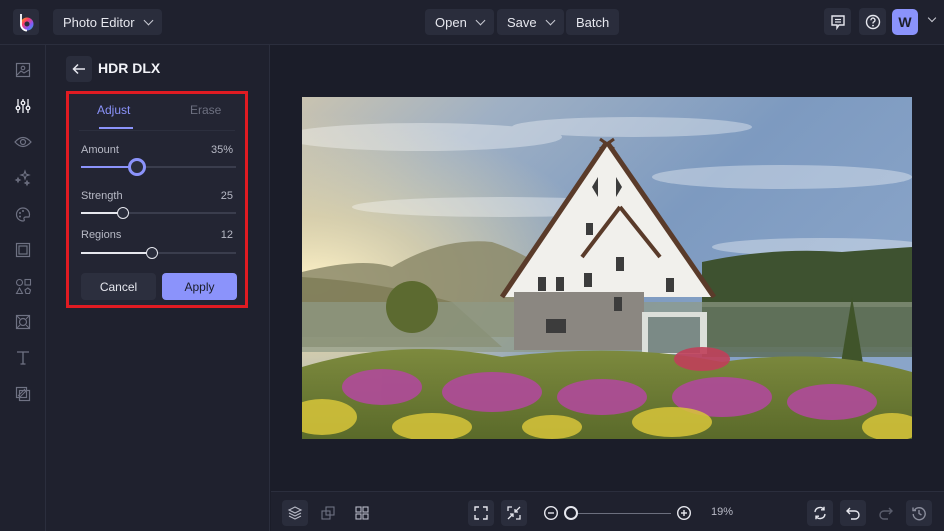 This screenshot has height=531, width=944. Describe the element at coordinates (205, 110) in the screenshot. I see `tab-erase: Erase` at that location.